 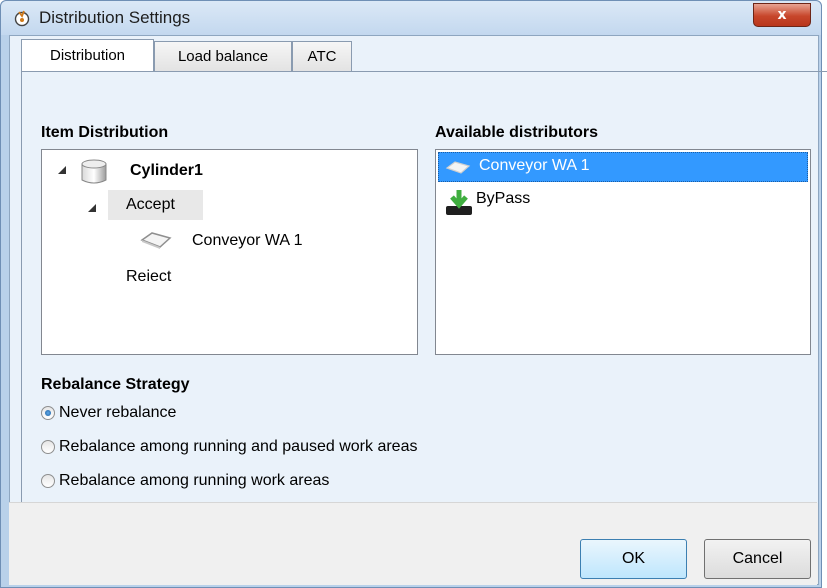 I want to click on tab-label: ATC, so click(x=322, y=56).